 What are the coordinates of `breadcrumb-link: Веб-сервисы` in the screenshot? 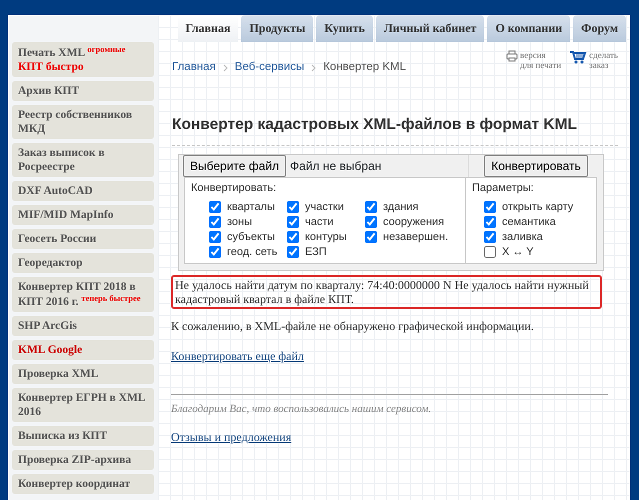 It's located at (269, 68).